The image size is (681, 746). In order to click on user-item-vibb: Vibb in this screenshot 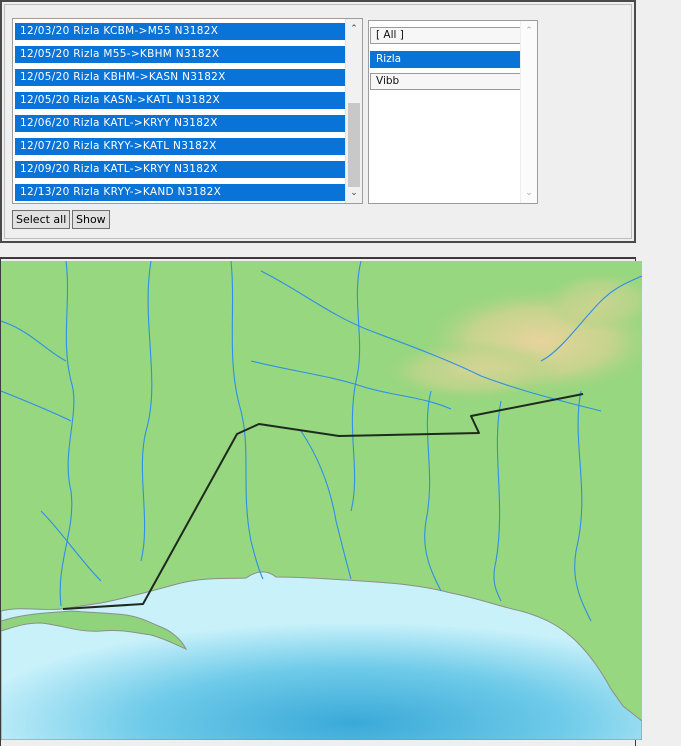, I will do `click(445, 81)`.